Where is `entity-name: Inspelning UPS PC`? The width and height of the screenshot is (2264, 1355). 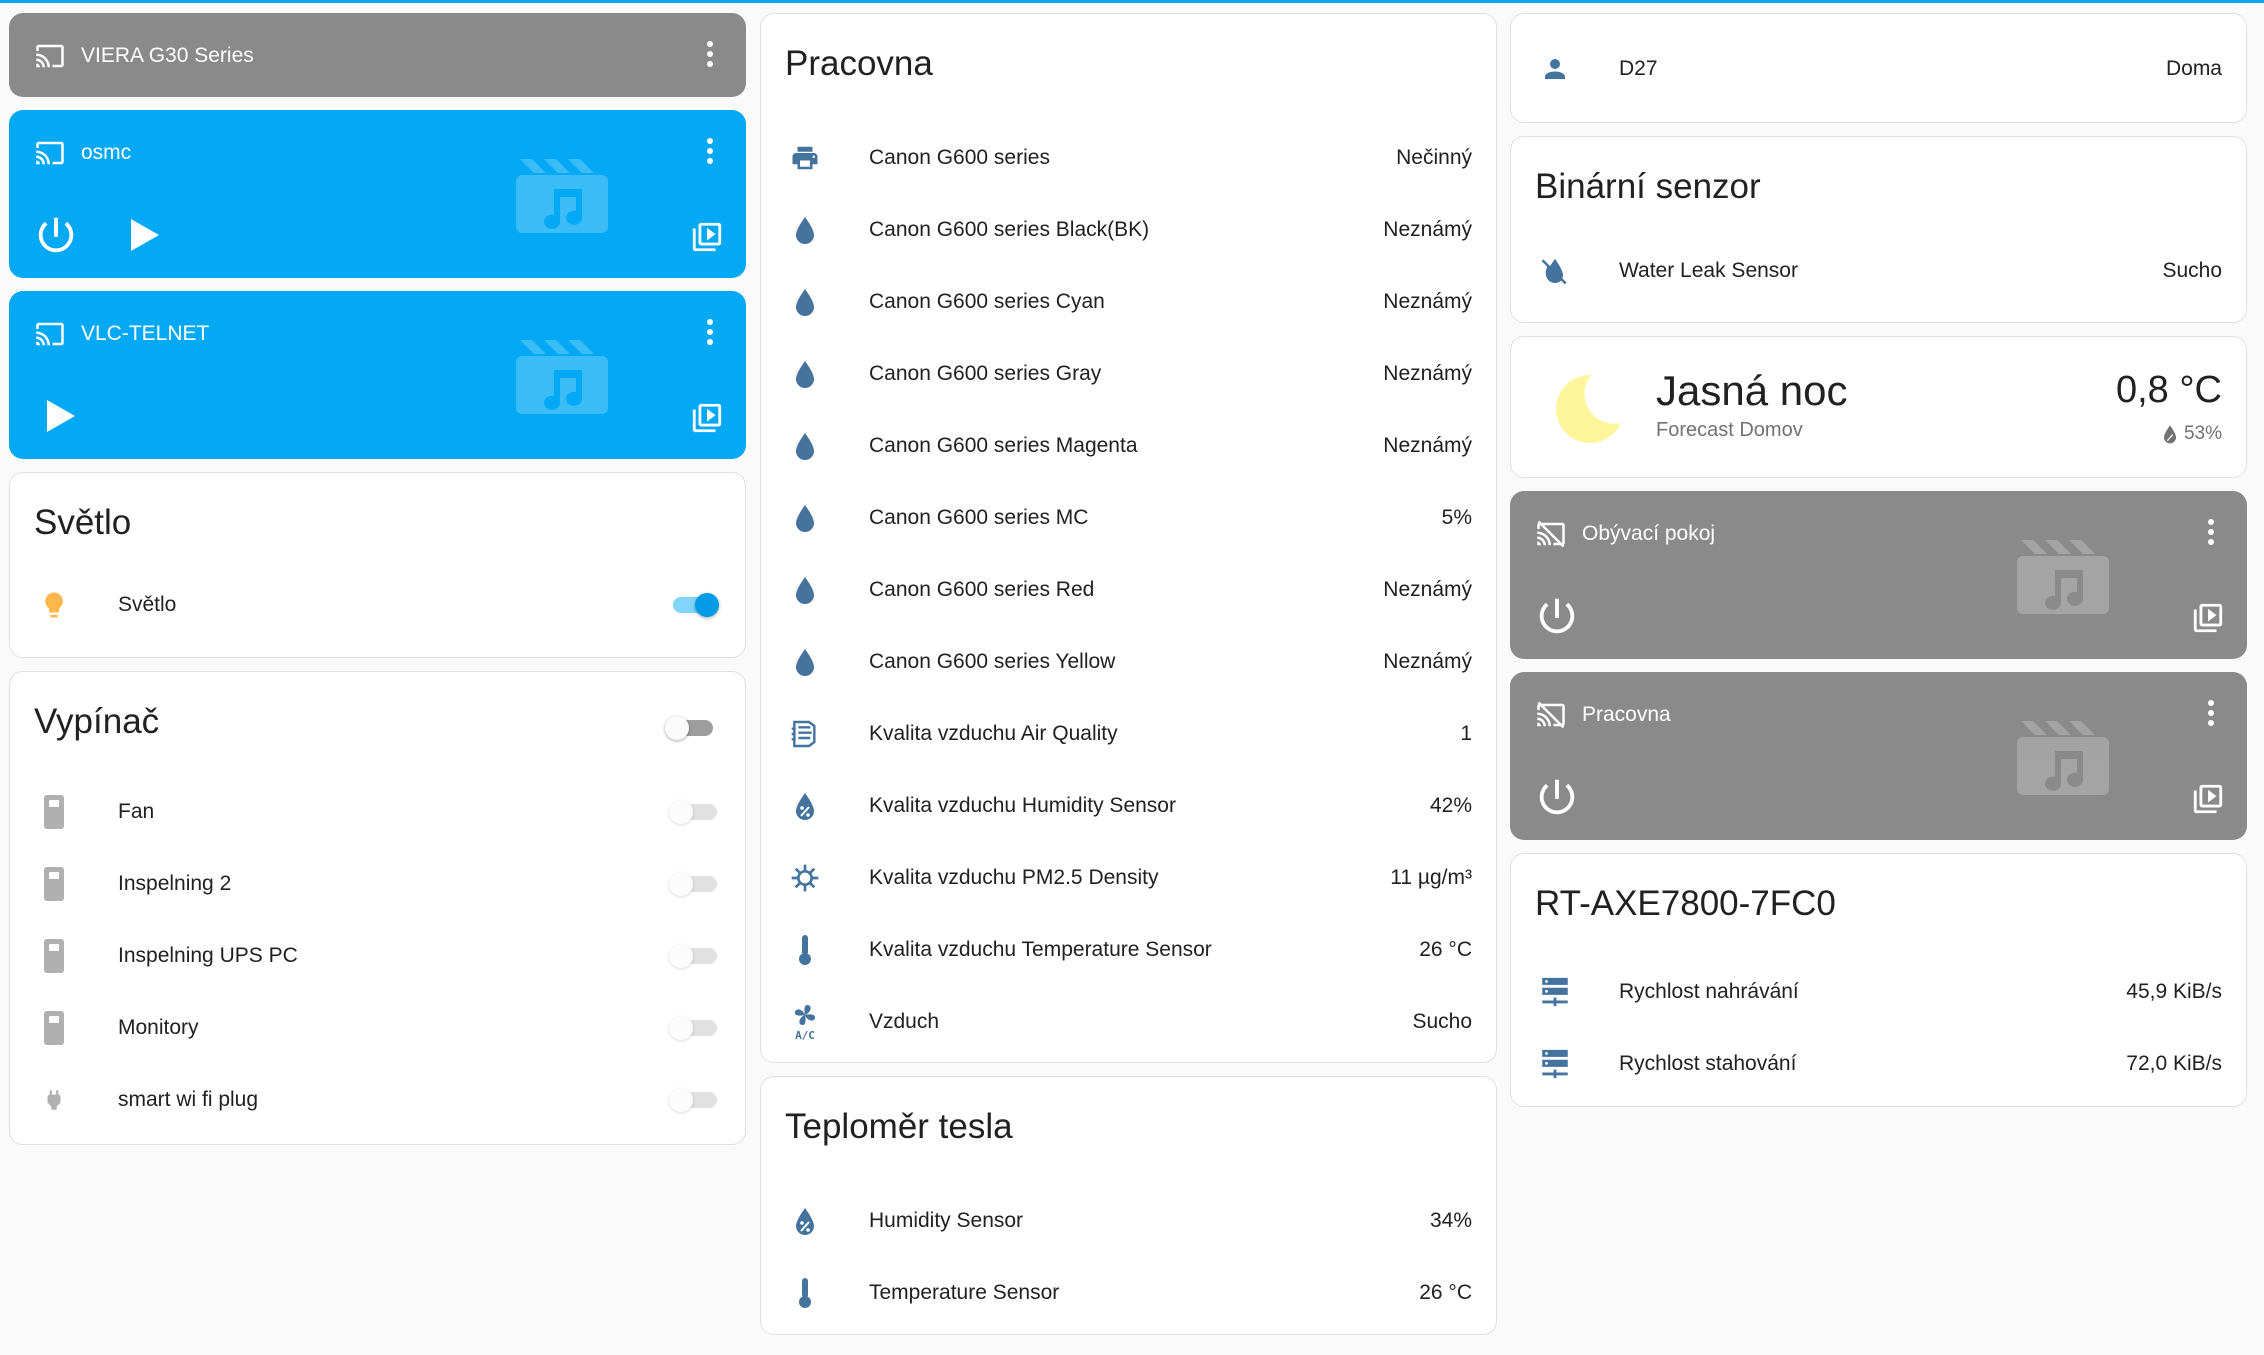
entity-name: Inspelning UPS PC is located at coordinates (208, 955).